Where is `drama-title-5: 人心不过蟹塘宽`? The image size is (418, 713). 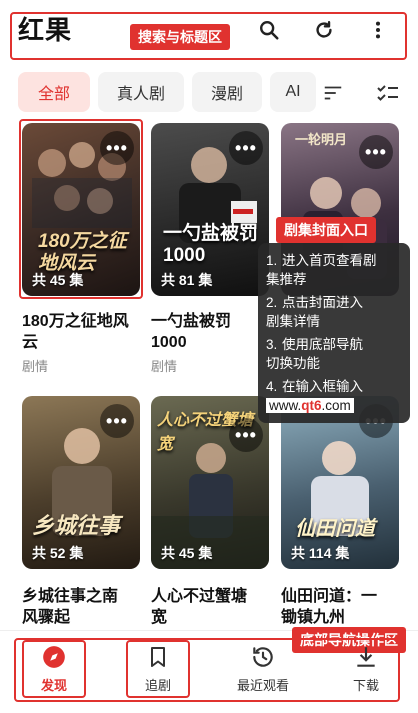 drama-title-5: 人心不过蟹塘宽 is located at coordinates (211, 607).